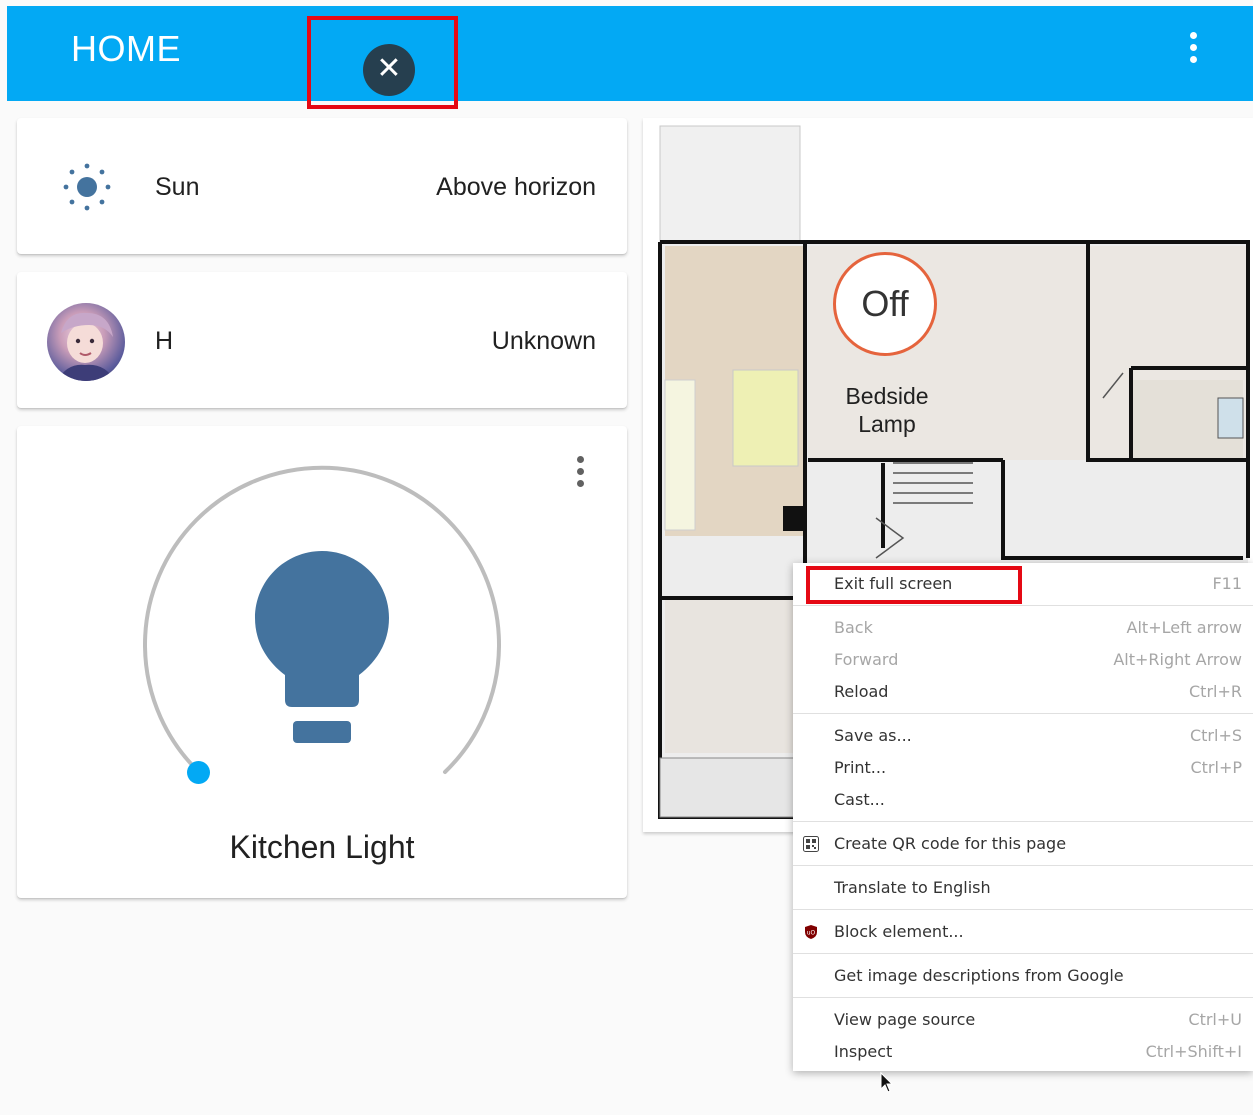 The image size is (1253, 1115). Describe the element at coordinates (322, 847) in the screenshot. I see `light-name: Kitchen Light` at that location.